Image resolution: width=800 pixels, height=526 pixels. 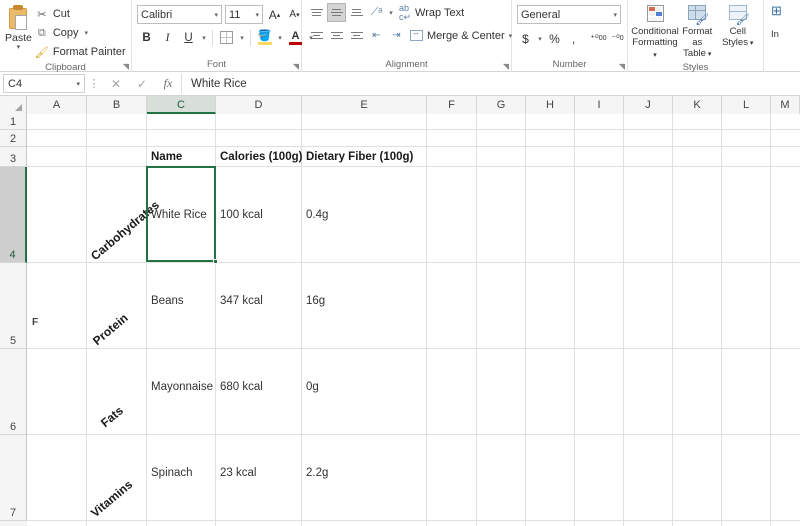 I want to click on decrease-indent-button: ⇤, so click(x=376, y=35).